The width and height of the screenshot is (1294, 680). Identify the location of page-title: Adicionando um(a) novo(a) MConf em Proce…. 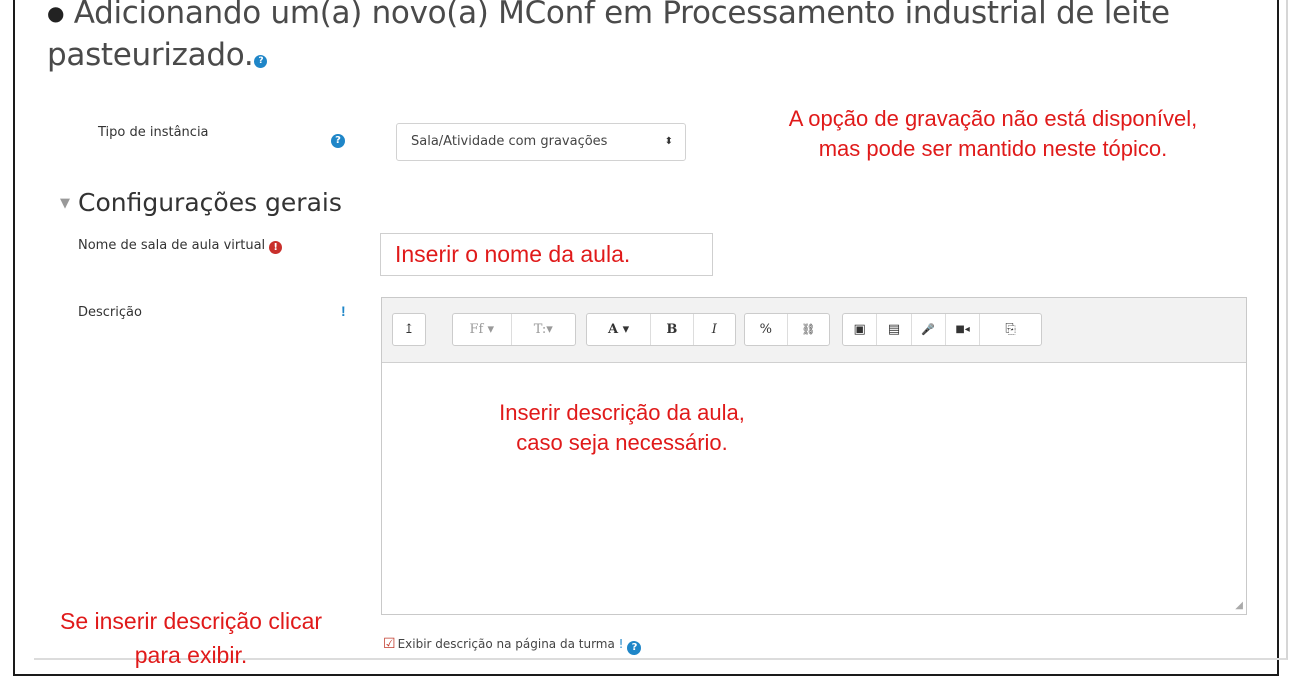
(608, 36).